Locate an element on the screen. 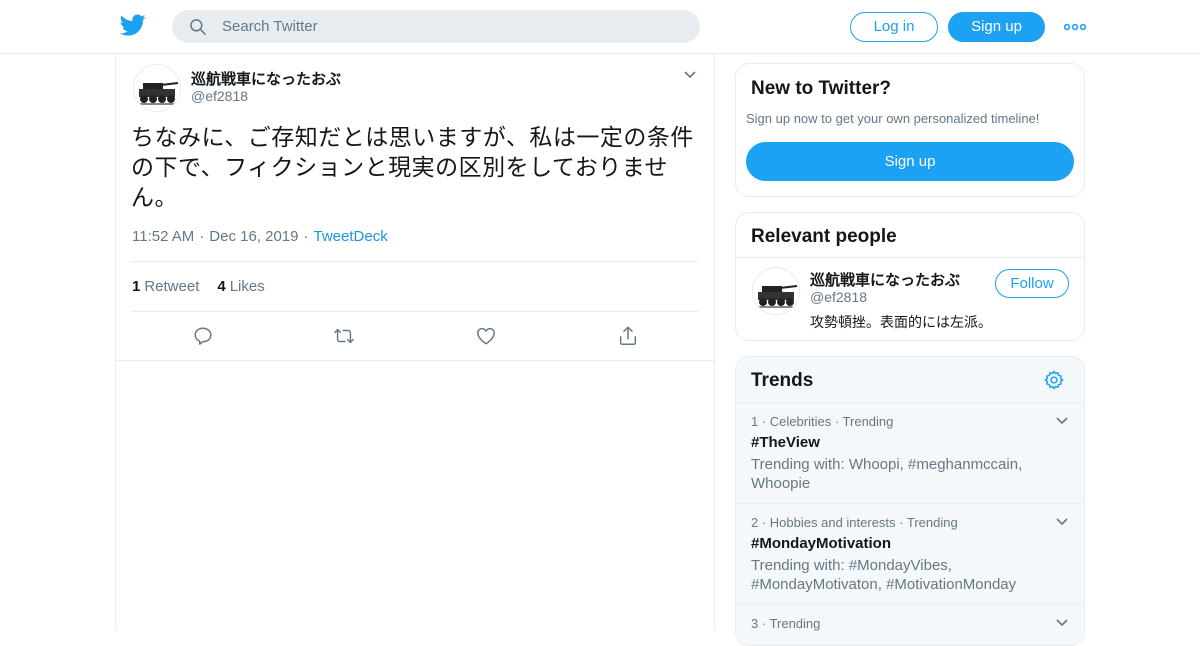 Image resolution: width=1200 pixels, height=646 pixels. trend-name: #MondayMotivation is located at coordinates (821, 543).